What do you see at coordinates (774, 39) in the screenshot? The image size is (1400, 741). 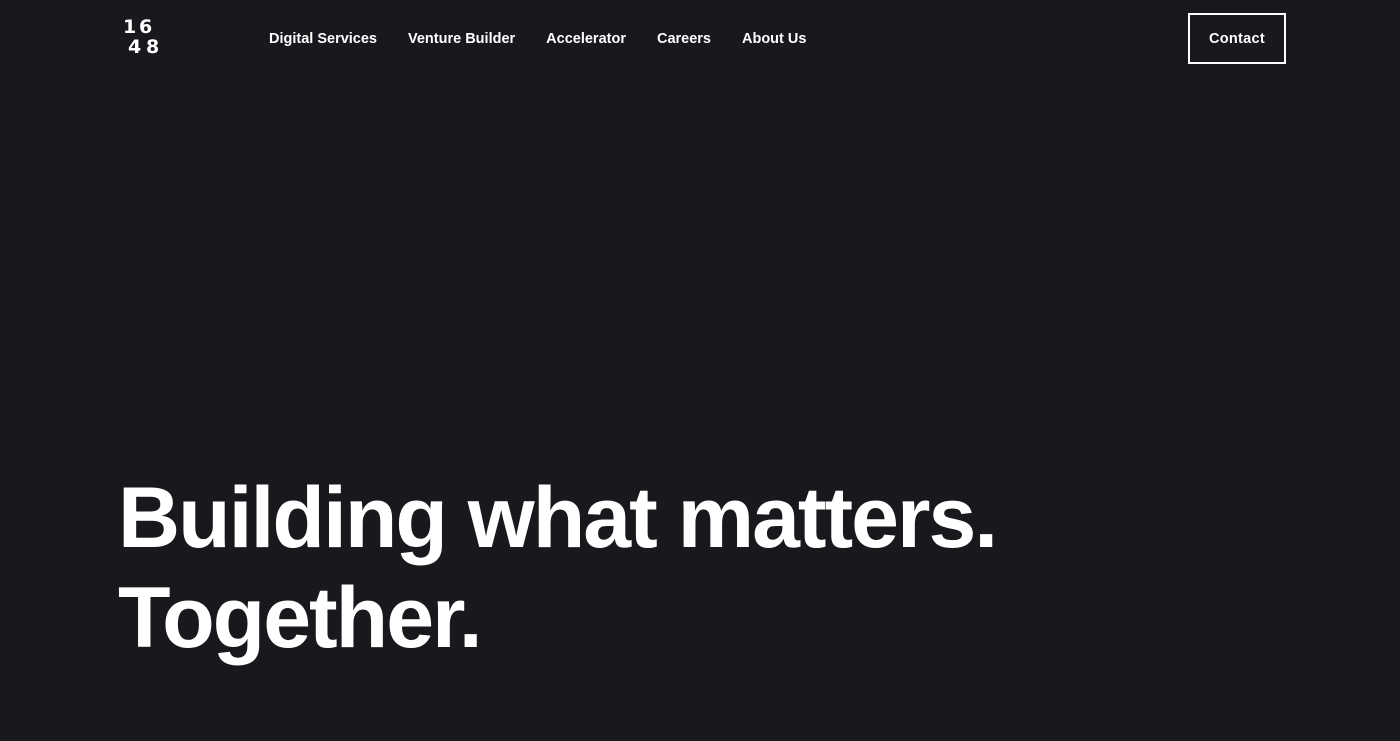 I see `nav-item-about-us: About Us` at bounding box center [774, 39].